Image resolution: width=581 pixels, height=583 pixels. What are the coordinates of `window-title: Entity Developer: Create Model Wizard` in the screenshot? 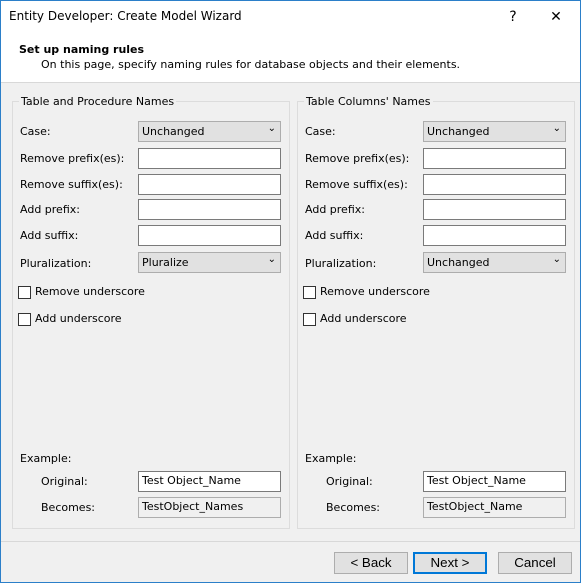 It's located at (125, 16).